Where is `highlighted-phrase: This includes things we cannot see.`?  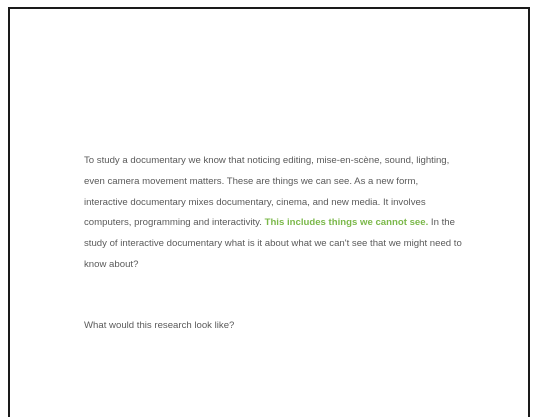
highlighted-phrase: This includes things we cannot see. is located at coordinates (346, 223).